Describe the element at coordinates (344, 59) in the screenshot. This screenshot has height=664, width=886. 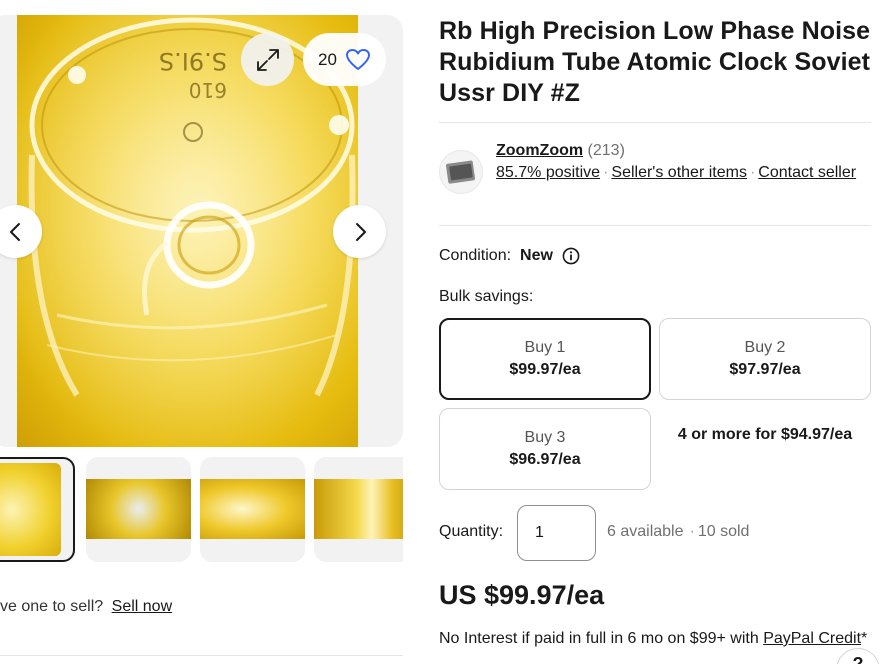
I see `watch-button: 20` at that location.